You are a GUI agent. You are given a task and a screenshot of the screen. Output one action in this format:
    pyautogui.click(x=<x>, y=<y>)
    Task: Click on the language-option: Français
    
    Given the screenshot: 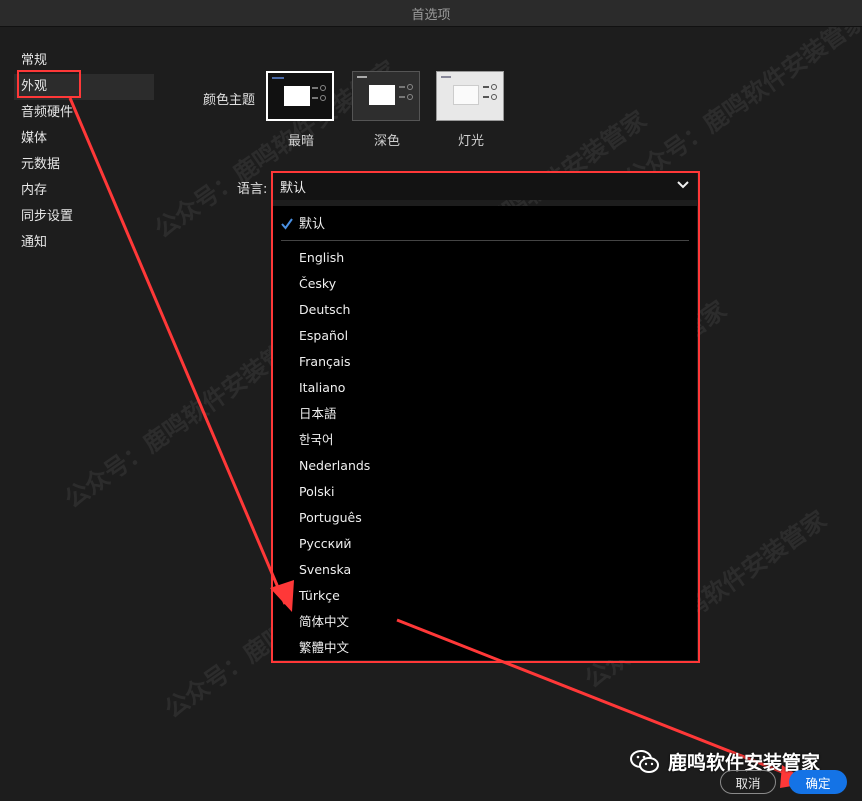 What is the action you would take?
    pyautogui.click(x=325, y=362)
    